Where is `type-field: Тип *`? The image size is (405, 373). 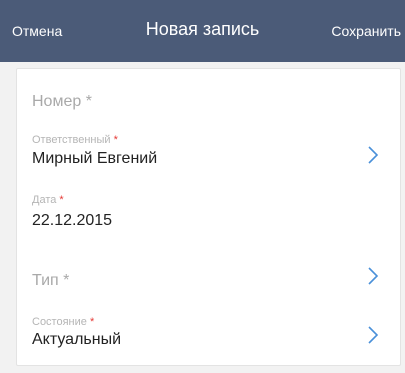 type-field: Тип * is located at coordinates (208, 275).